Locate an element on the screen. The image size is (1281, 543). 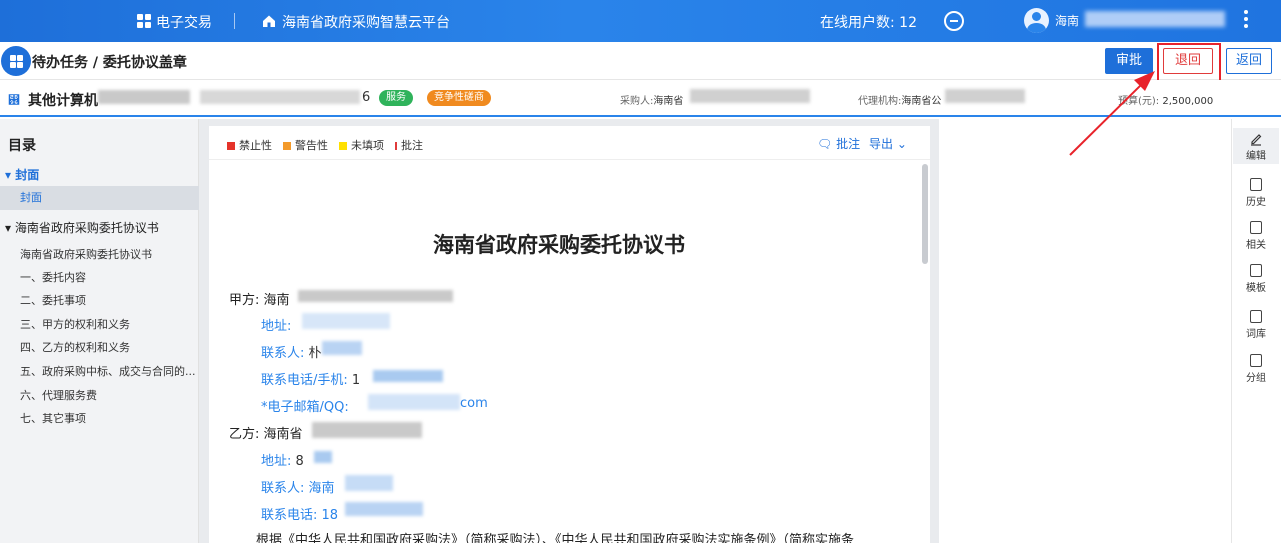
top-navbar: 电子交易 海南省政府采购智慧云平台 在线用户数: 12 海南 is located at coordinates (640, 21).